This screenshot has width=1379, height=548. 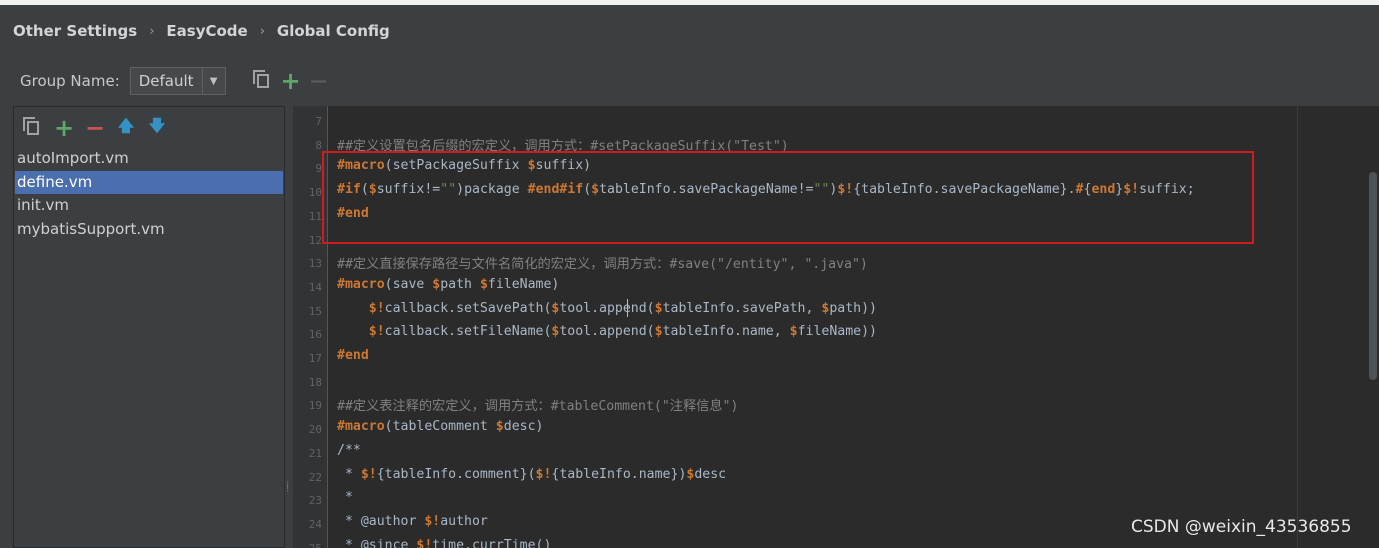 I want to click on file-item-mybatissupport: mybatisSupport.vm, so click(x=149, y=230).